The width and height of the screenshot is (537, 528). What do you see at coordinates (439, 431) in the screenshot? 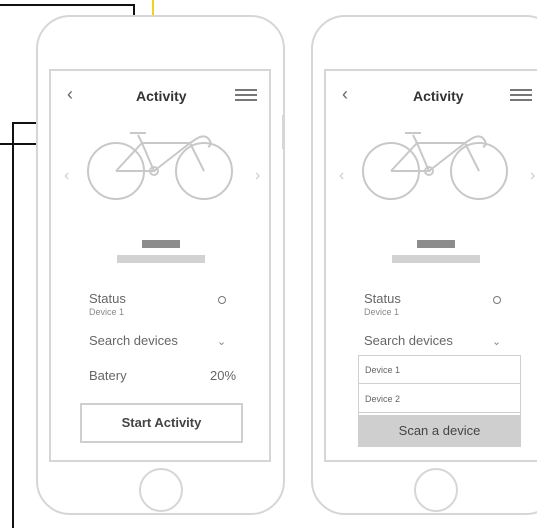
I see `scan-device-button: Scan a device` at bounding box center [439, 431].